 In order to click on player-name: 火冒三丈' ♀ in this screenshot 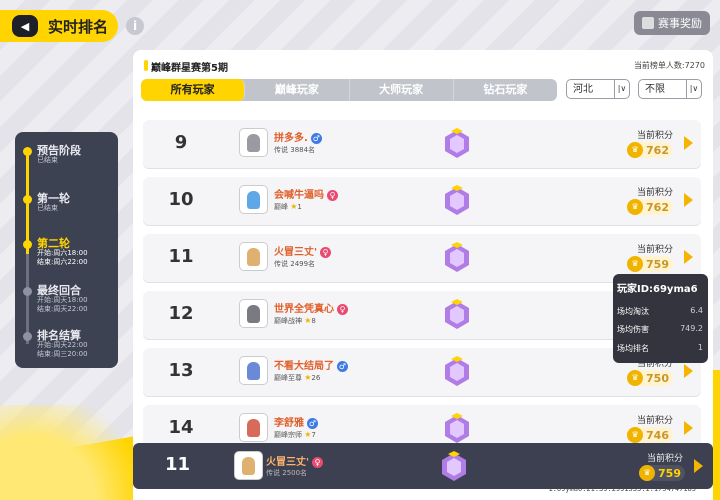, I will do `click(303, 250)`.